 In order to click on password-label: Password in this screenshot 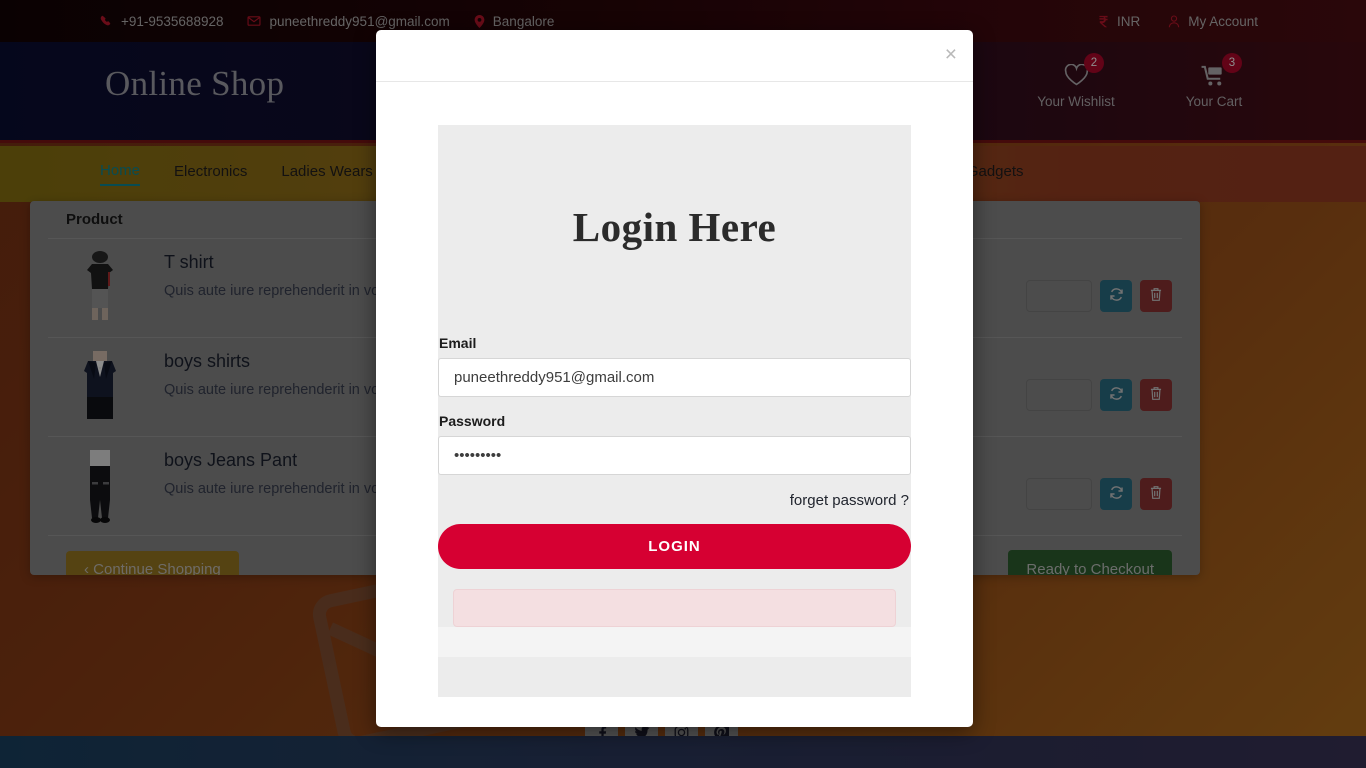, I will do `click(472, 421)`.